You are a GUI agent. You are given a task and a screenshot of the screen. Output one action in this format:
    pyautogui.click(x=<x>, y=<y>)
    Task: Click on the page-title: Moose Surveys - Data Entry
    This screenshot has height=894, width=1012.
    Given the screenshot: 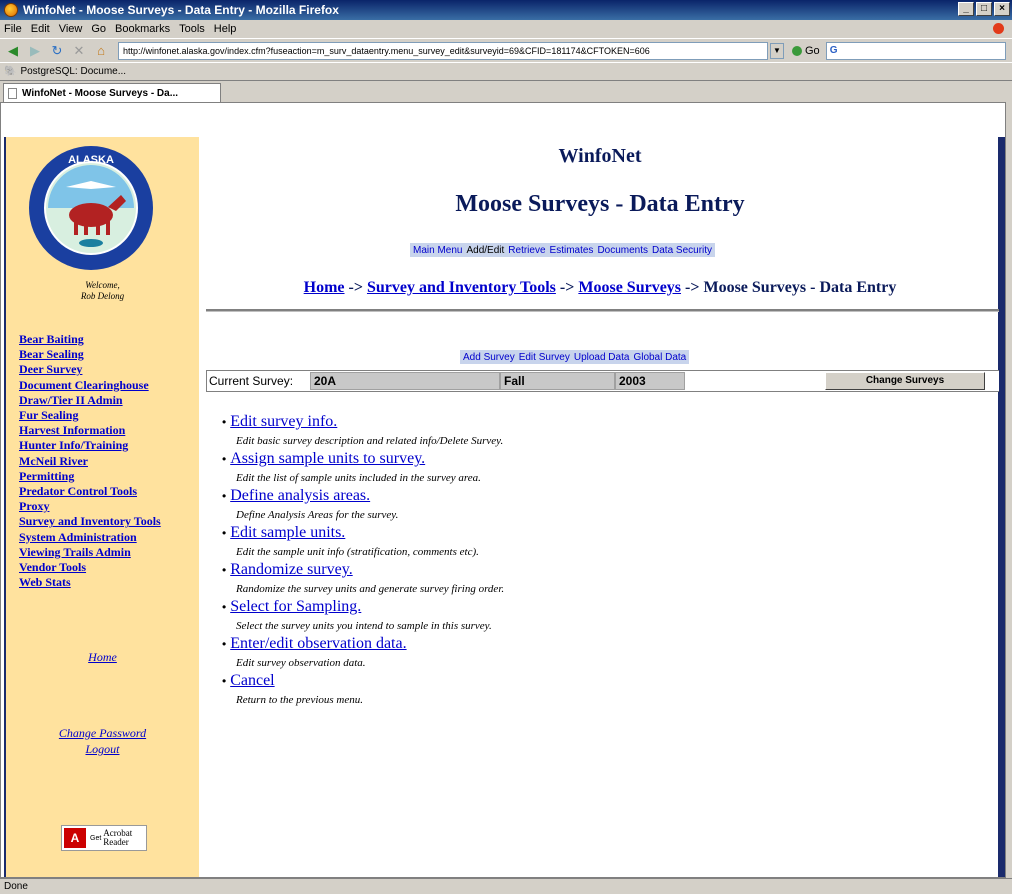 What is the action you would take?
    pyautogui.click(x=600, y=204)
    